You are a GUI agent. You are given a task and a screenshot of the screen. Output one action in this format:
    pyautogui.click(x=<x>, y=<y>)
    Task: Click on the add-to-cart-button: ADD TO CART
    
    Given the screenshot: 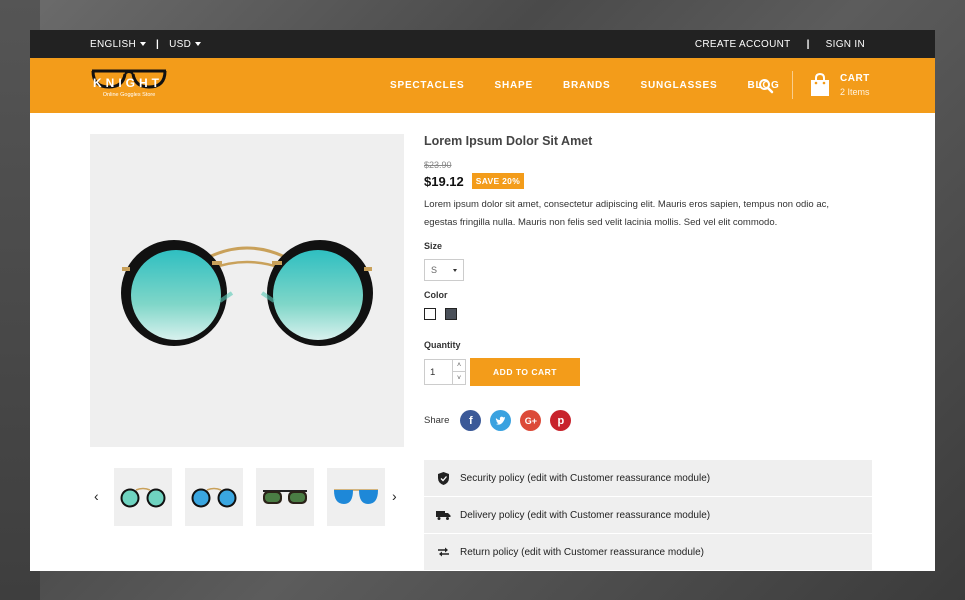 What is the action you would take?
    pyautogui.click(x=525, y=372)
    